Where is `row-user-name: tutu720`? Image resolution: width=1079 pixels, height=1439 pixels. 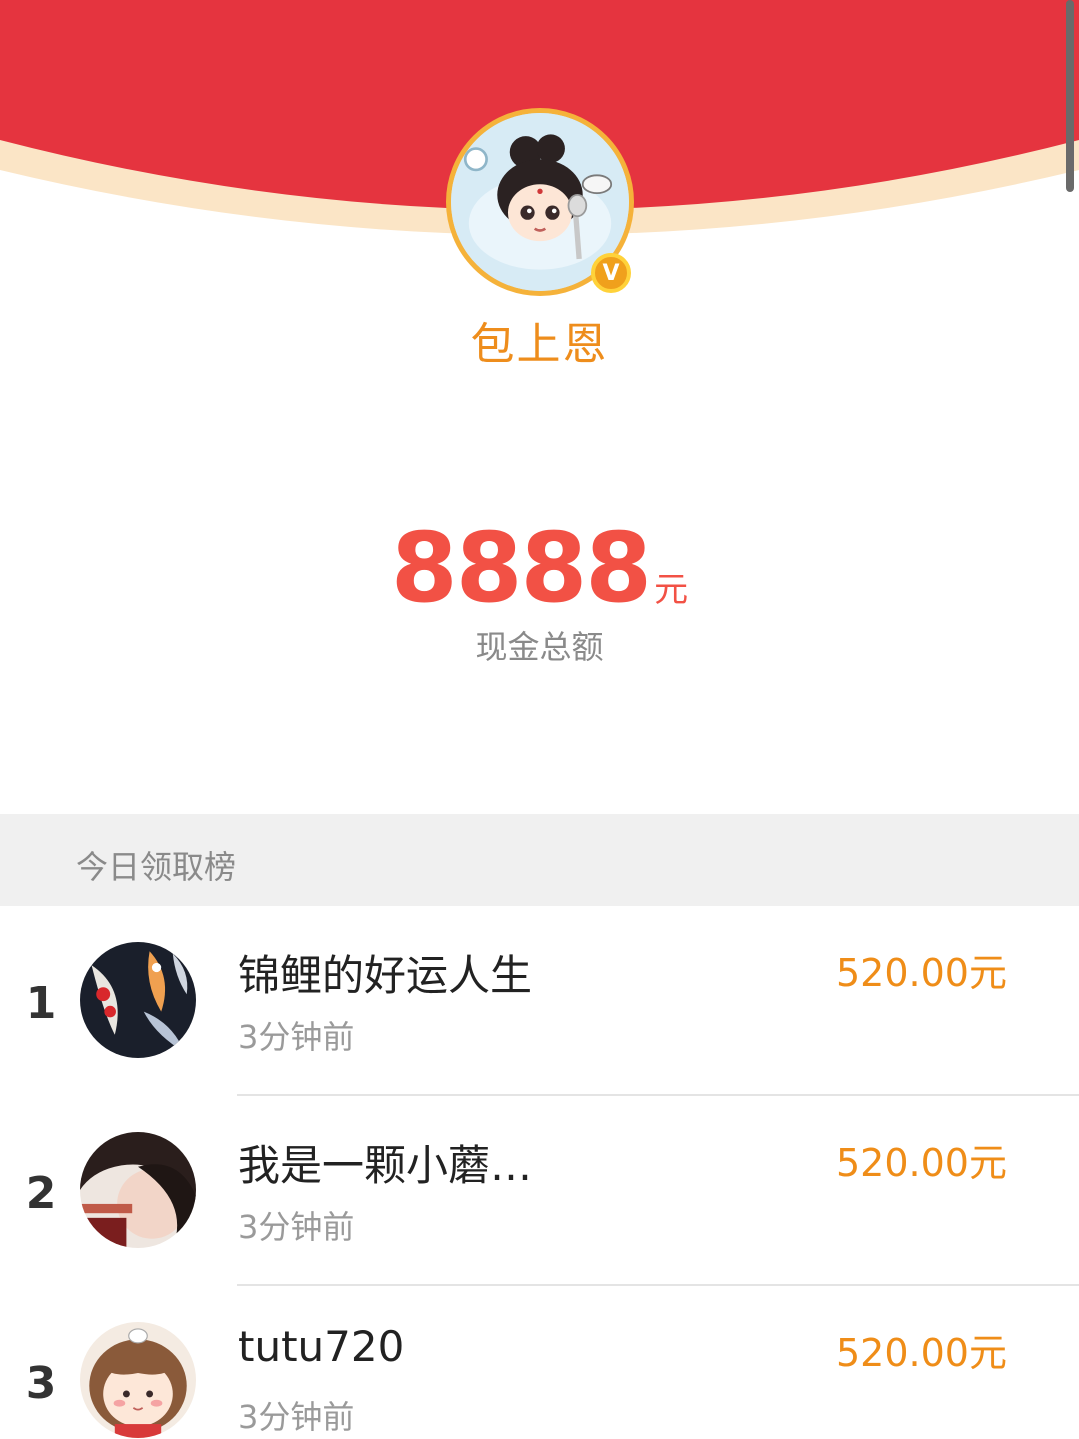 row-user-name: tutu720 is located at coordinates (321, 1346).